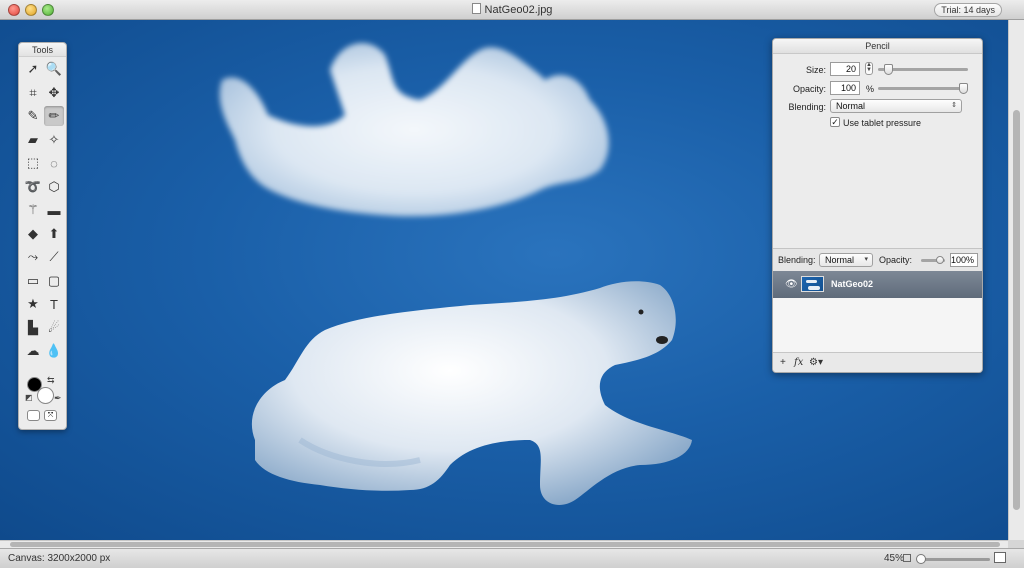 This screenshot has height=568, width=1024. What do you see at coordinates (798, 362) in the screenshot?
I see `fx-button: fx` at bounding box center [798, 362].